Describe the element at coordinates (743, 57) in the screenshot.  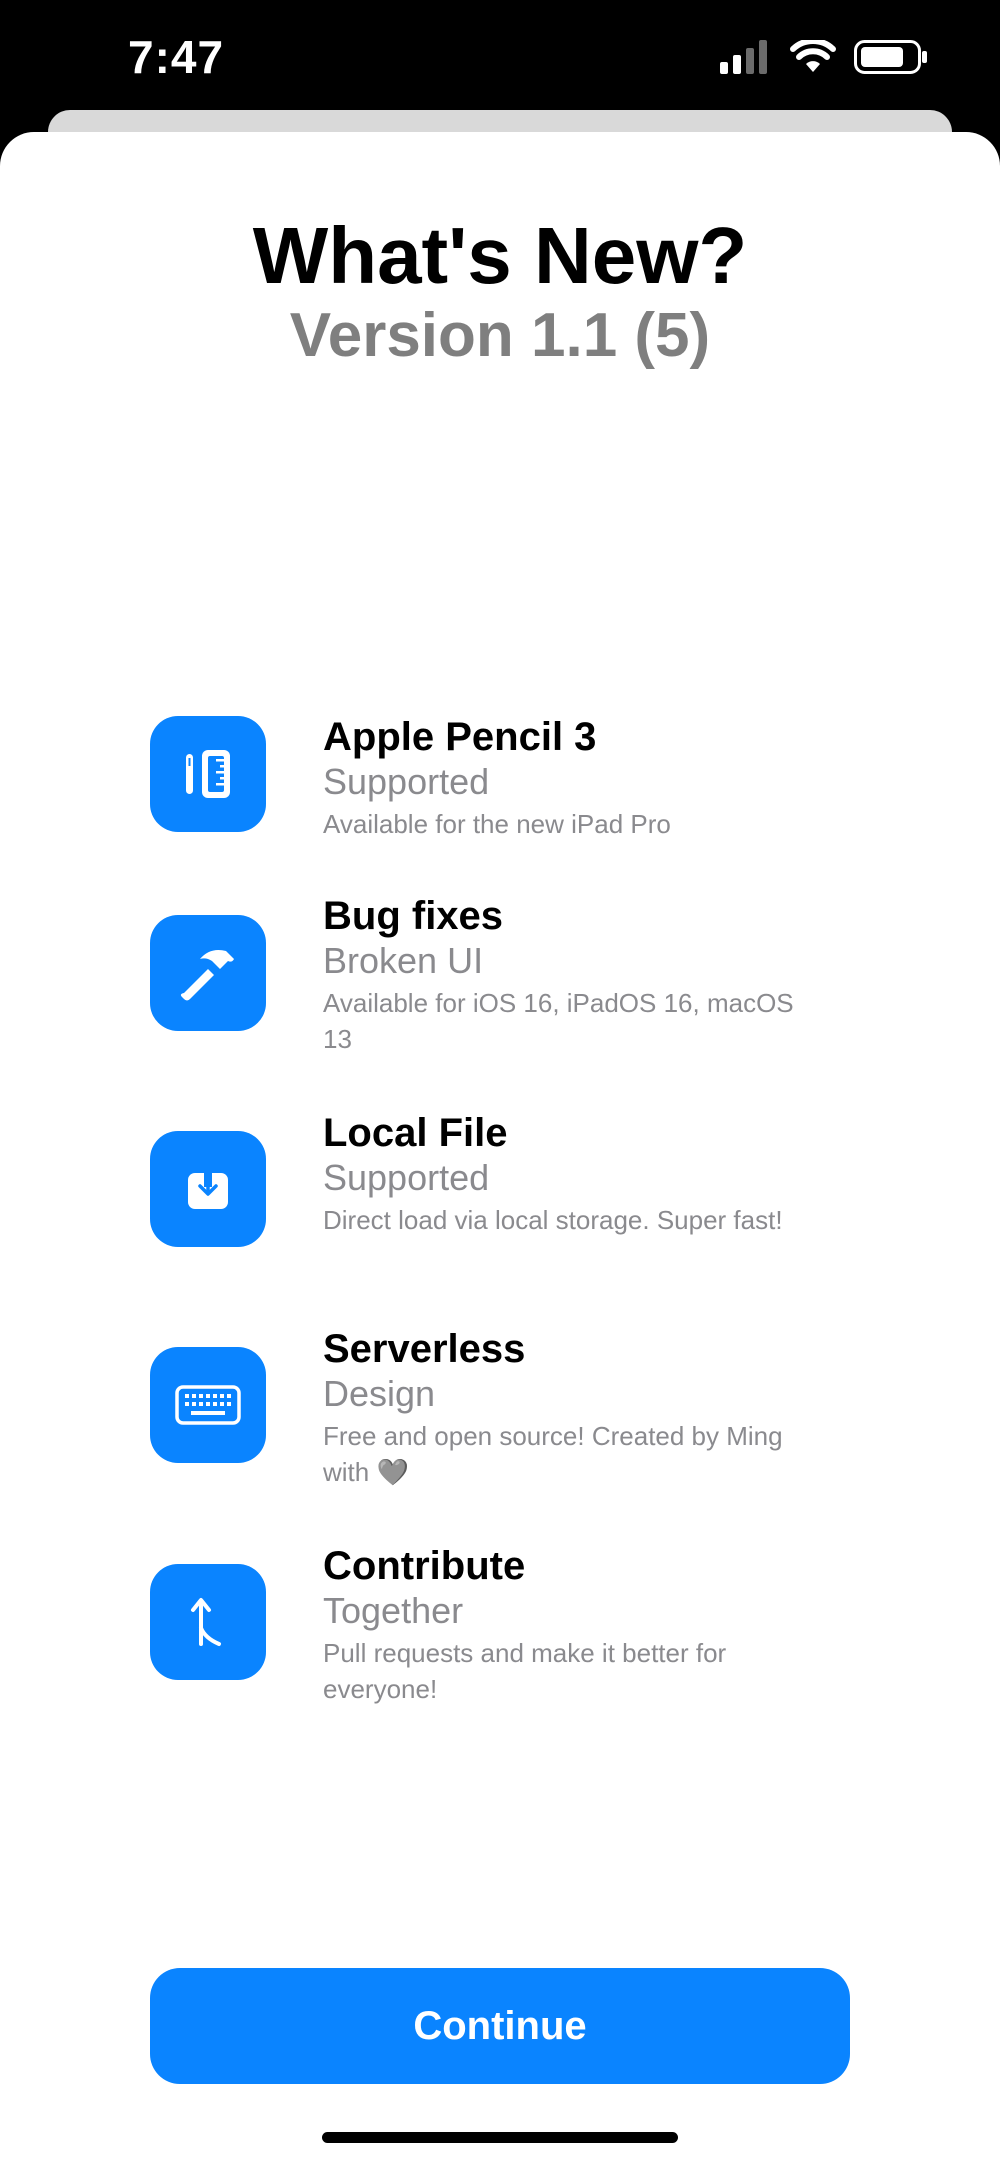
I see `signal-icon` at that location.